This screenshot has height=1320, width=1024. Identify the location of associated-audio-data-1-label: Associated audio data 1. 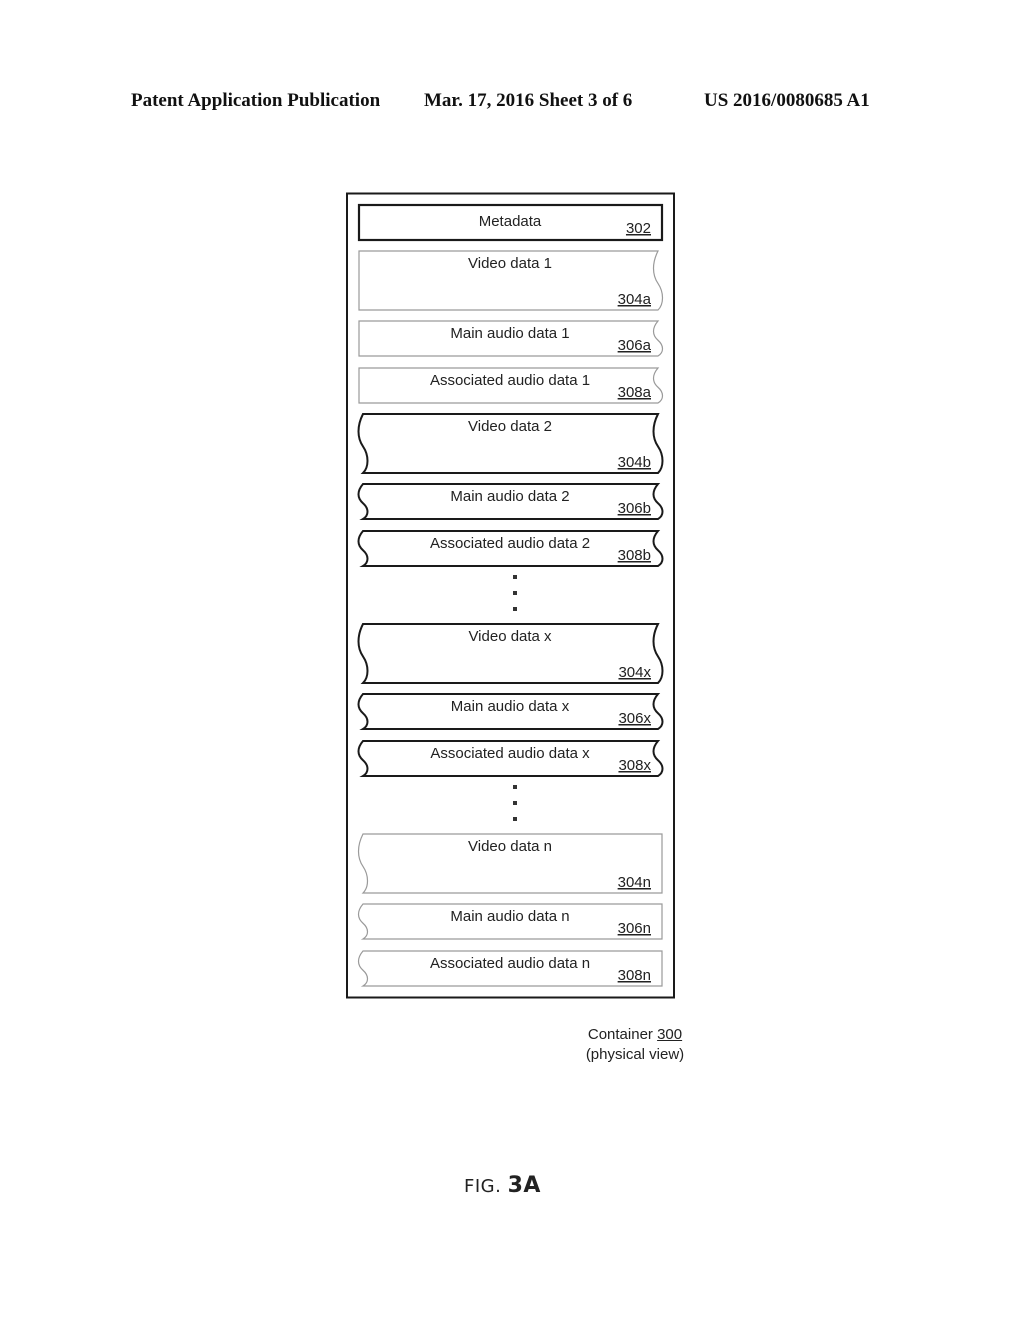
(510, 380).